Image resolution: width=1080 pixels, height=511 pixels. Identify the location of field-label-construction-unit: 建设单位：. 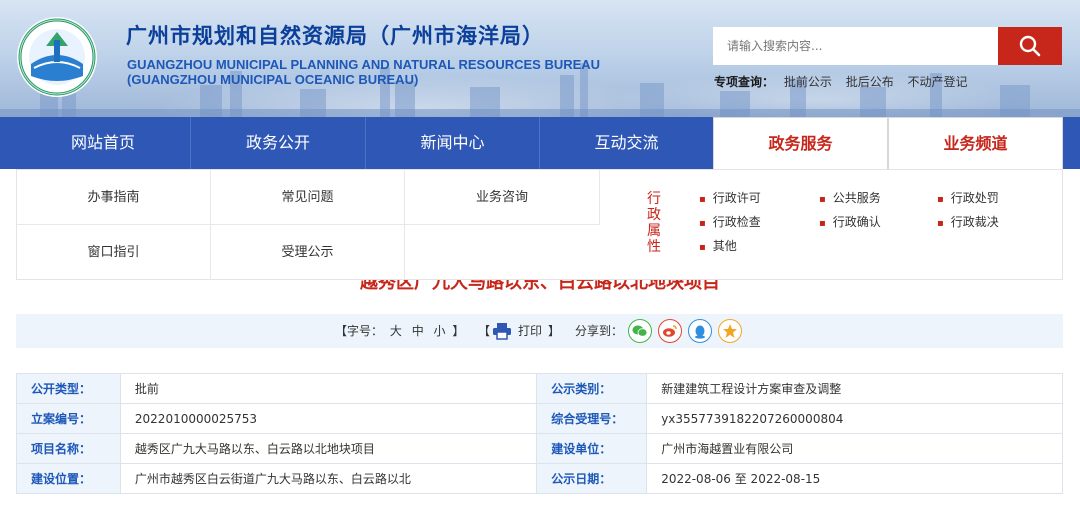
(592, 448).